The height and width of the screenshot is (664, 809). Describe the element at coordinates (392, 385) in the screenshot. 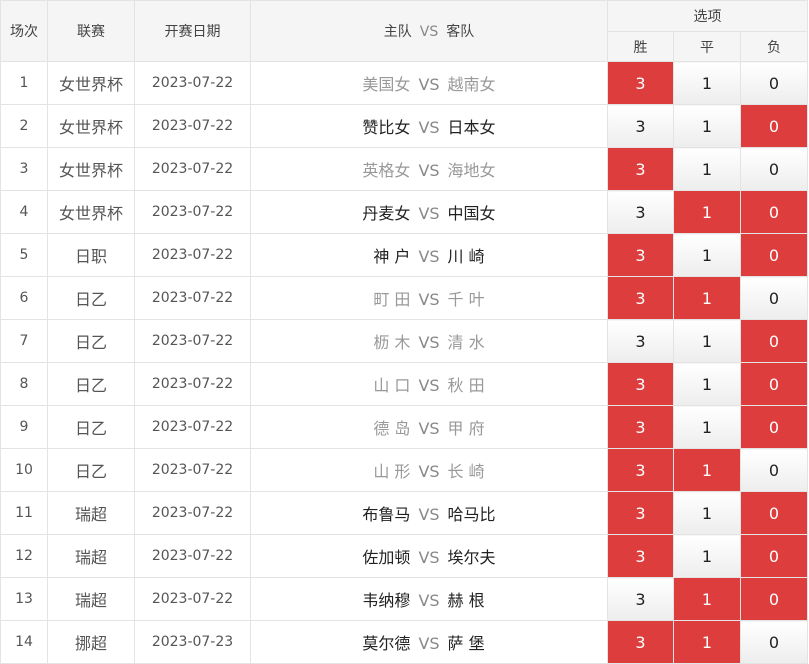

I see `home-team: 山 口` at that location.